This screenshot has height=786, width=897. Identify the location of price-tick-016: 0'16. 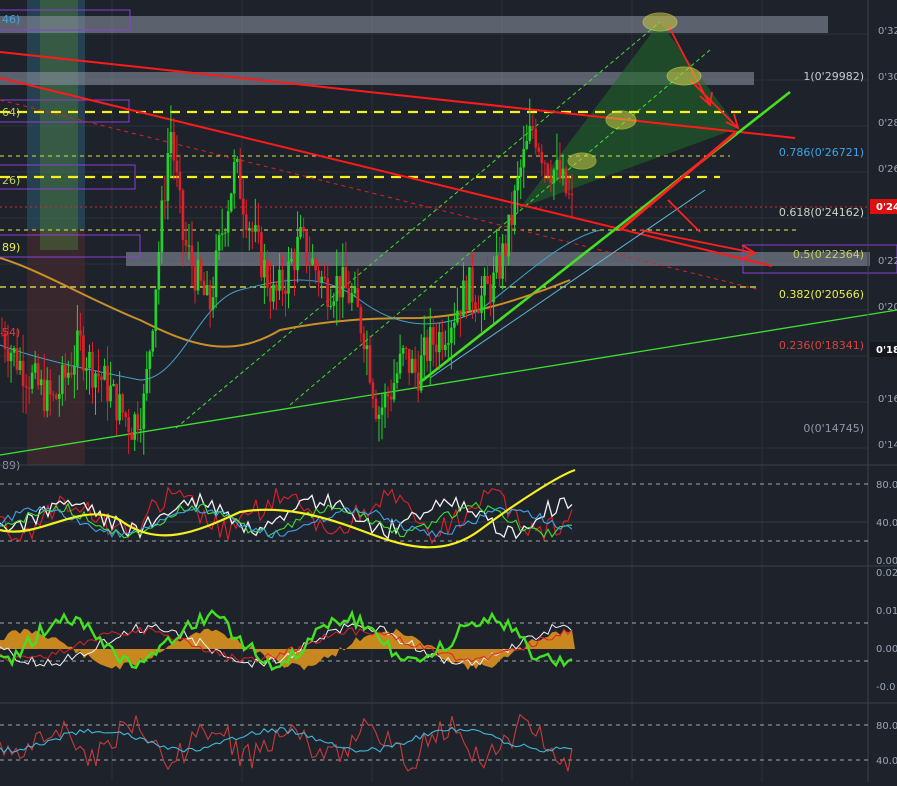
(887, 399).